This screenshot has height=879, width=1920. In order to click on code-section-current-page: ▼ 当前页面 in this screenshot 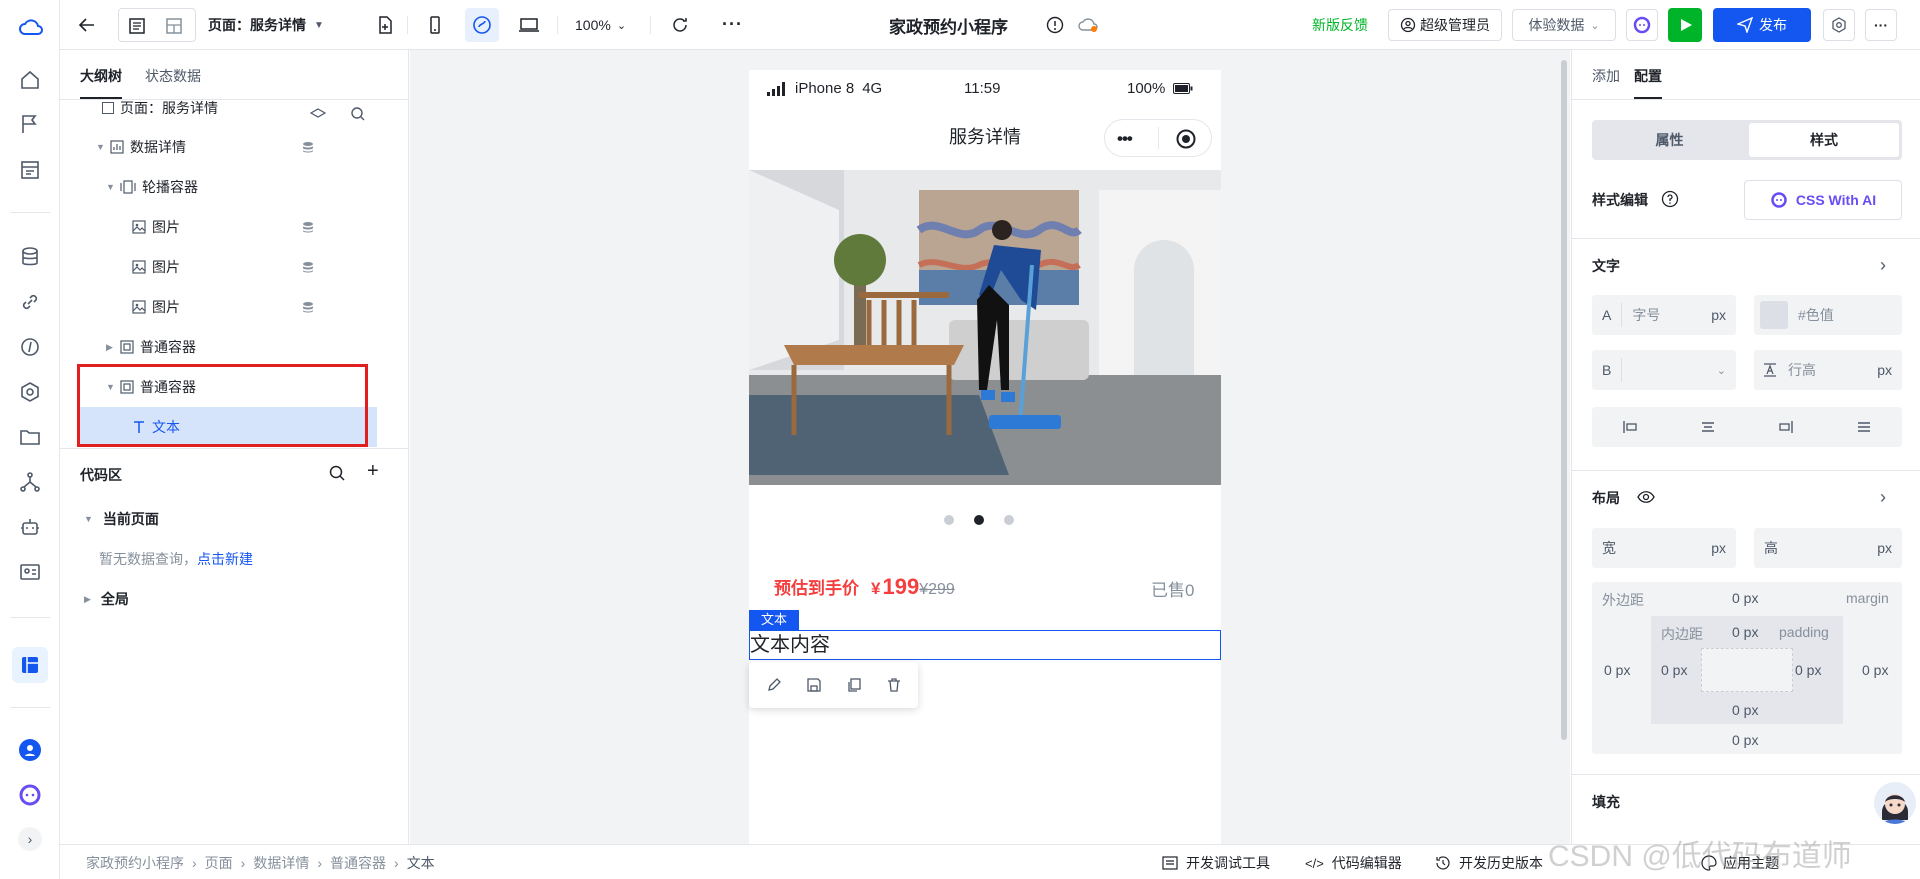, I will do `click(121, 519)`.